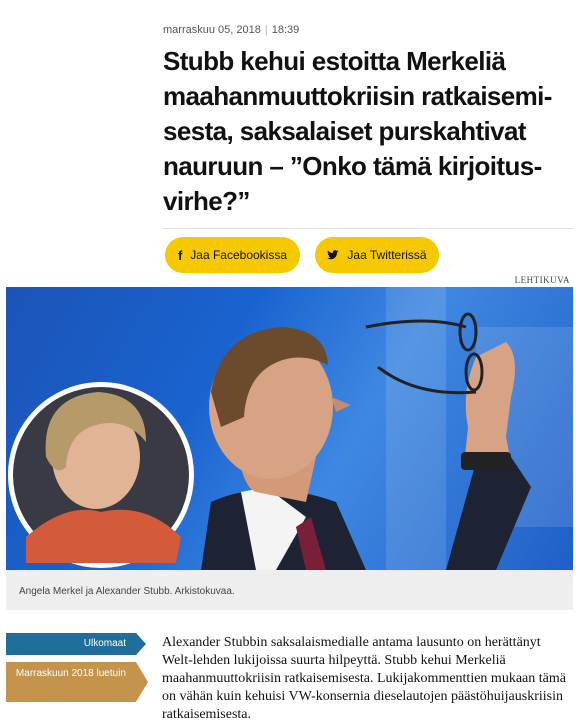 The height and width of the screenshot is (725, 576). What do you see at coordinates (212, 30) in the screenshot?
I see `article-date: marraskuu 05, 2018` at bounding box center [212, 30].